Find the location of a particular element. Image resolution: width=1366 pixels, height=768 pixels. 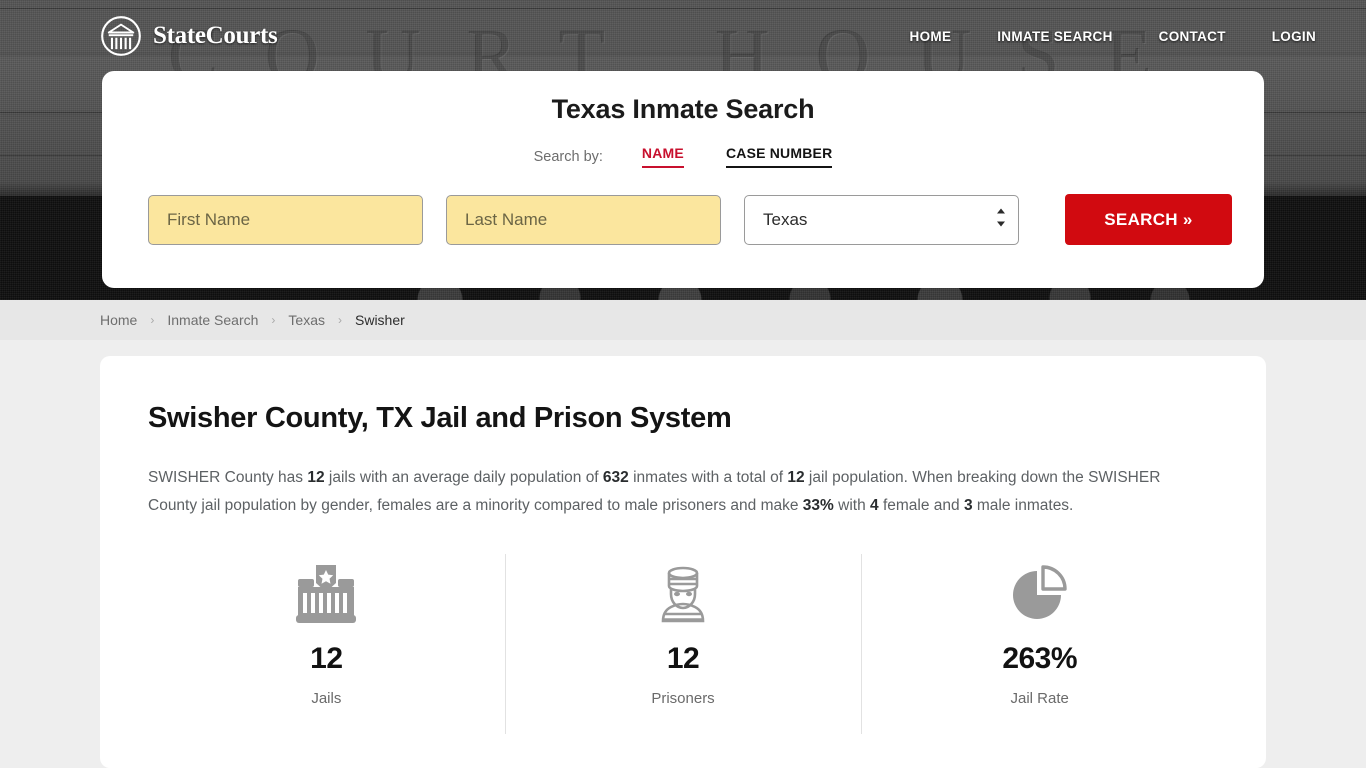

breadcrumb-item-swisher: Swisher is located at coordinates (380, 320).